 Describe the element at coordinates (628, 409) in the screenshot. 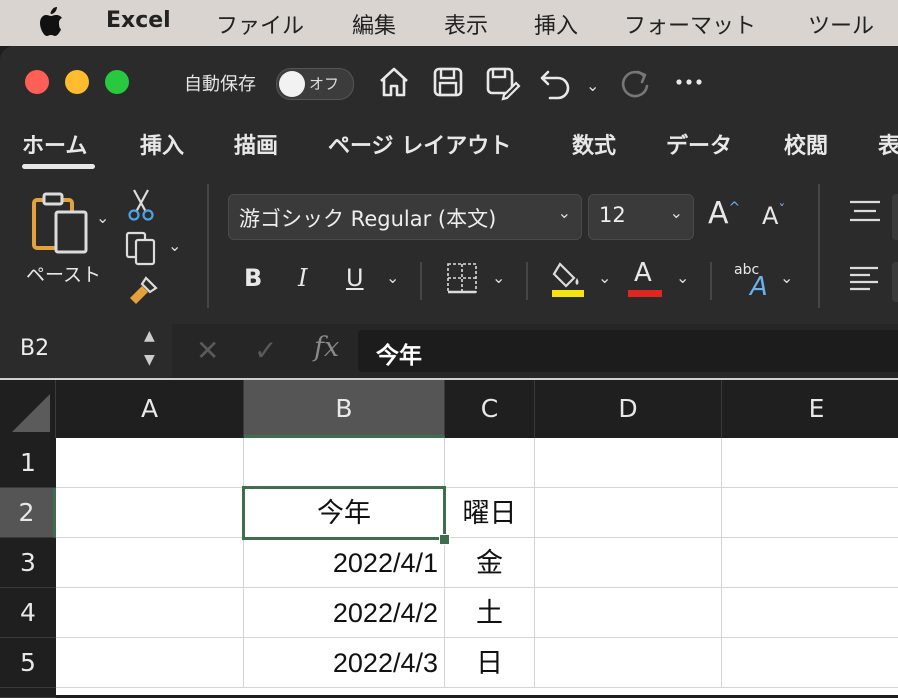

I see `column-header-D: D` at that location.